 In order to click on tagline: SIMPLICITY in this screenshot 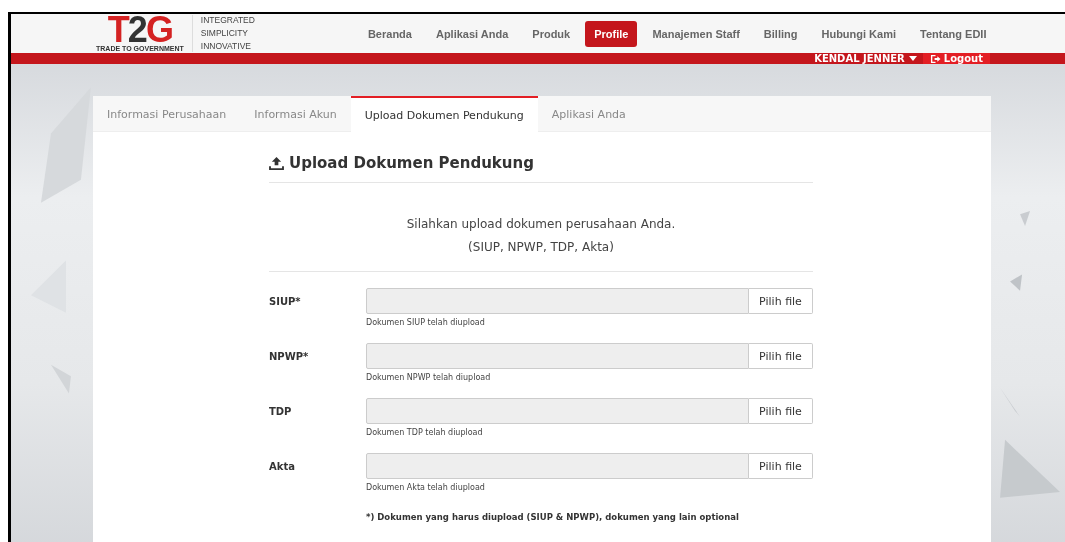, I will do `click(224, 33)`.